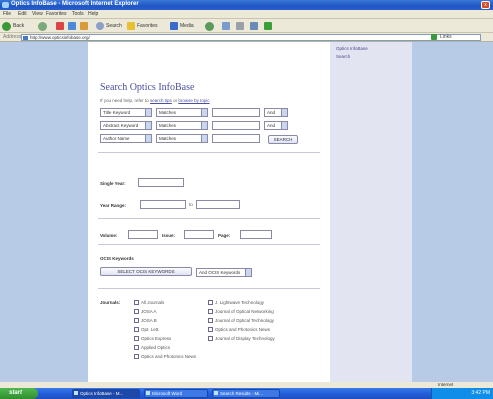 This screenshot has width=493, height=399. I want to click on journal-label: Journal of Optical Technology, so click(244, 320).